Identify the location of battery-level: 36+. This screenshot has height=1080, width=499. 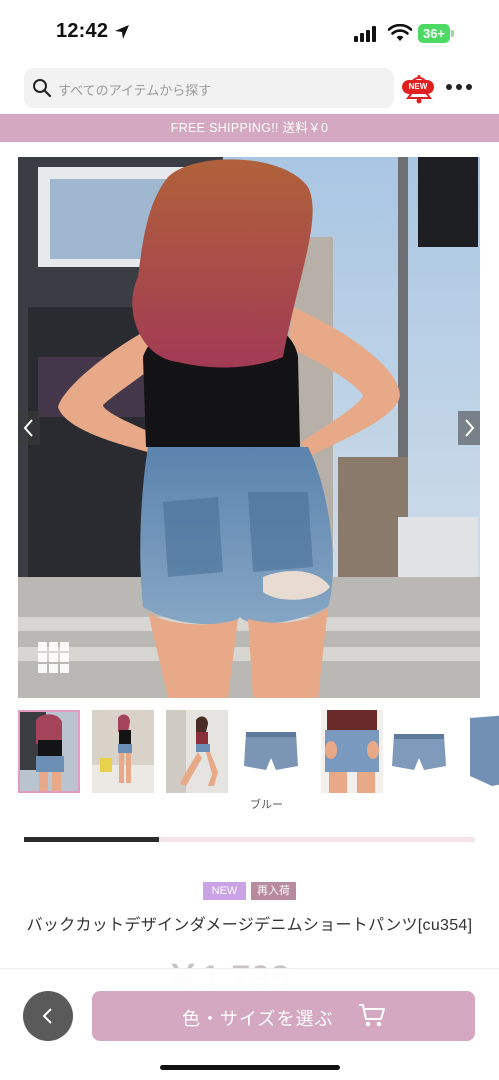
(434, 33).